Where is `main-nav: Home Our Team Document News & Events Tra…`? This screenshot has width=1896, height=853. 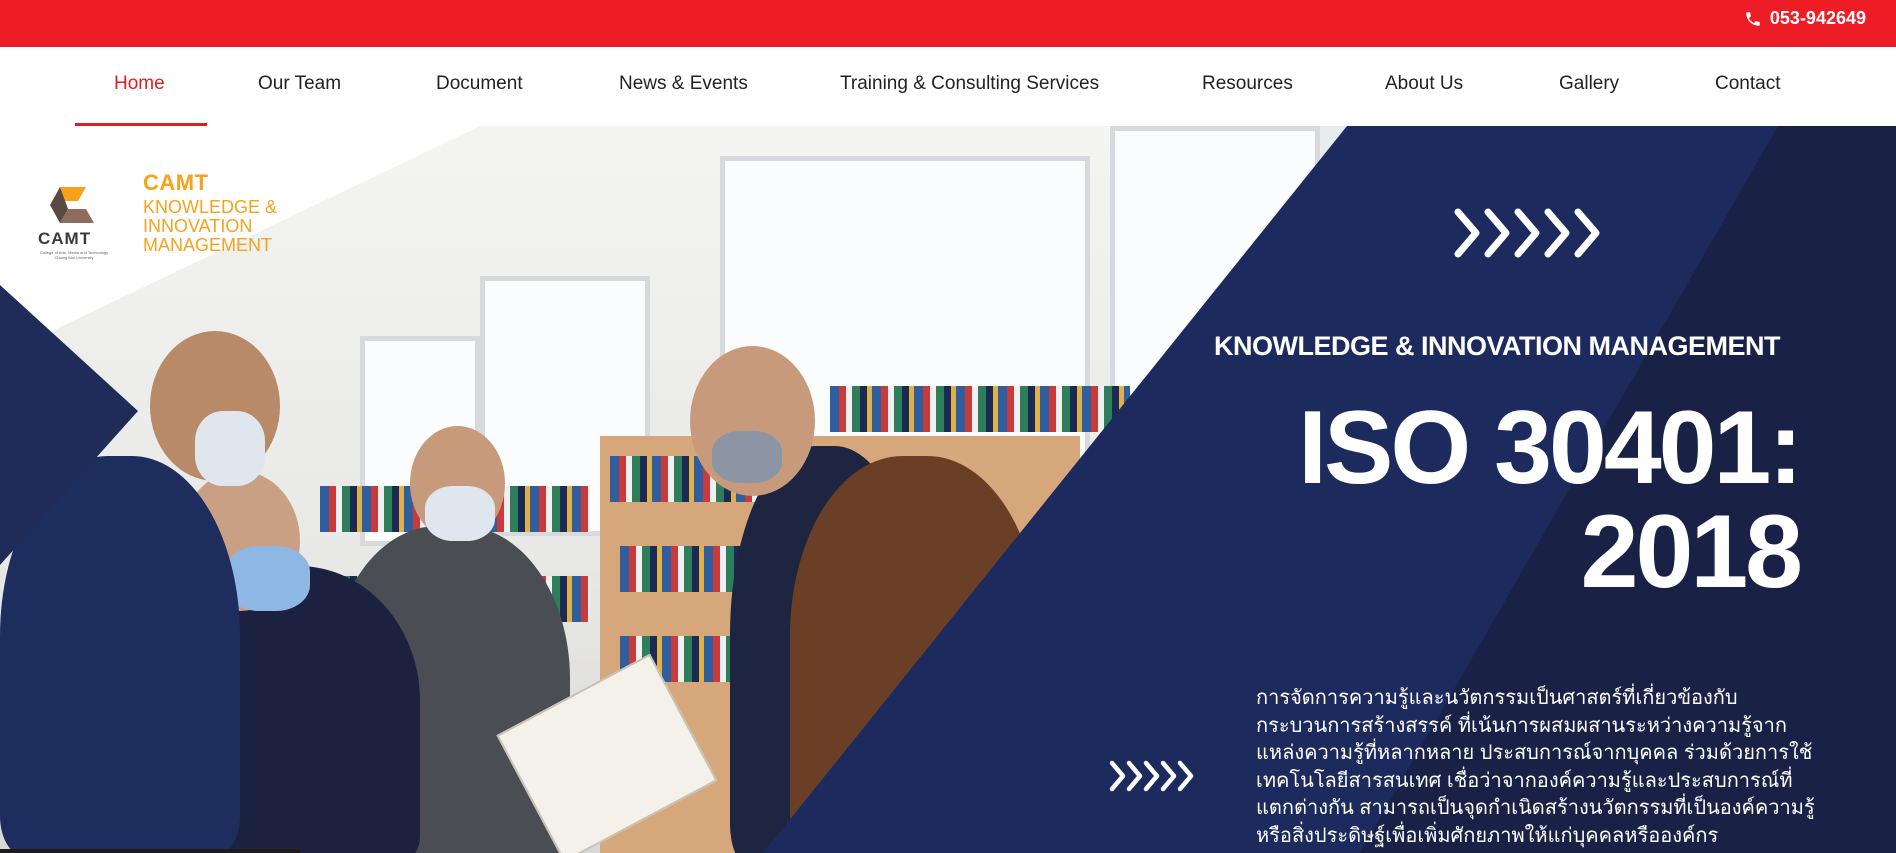
main-nav: Home Our Team Document News & Events Tra… is located at coordinates (948, 86).